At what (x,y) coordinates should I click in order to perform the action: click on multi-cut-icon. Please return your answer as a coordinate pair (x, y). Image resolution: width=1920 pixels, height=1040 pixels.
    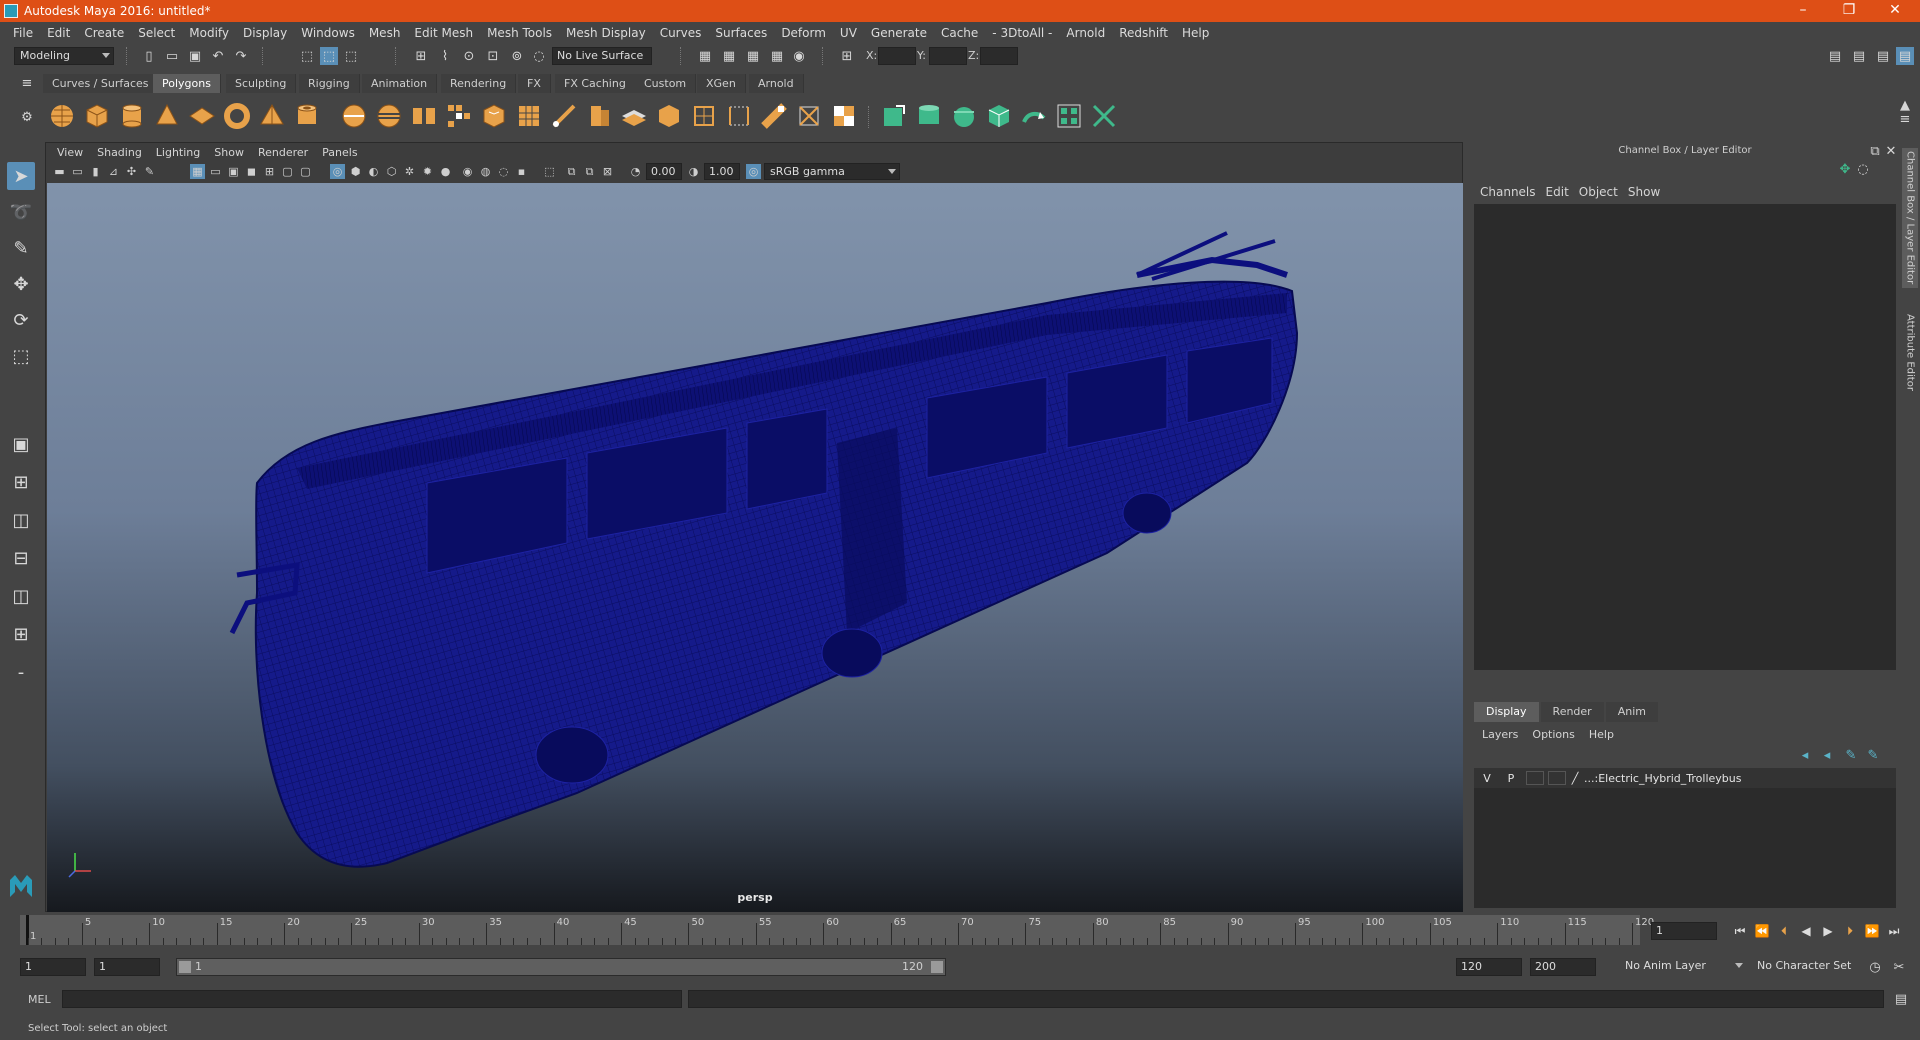
    Looking at the image, I should click on (599, 116).